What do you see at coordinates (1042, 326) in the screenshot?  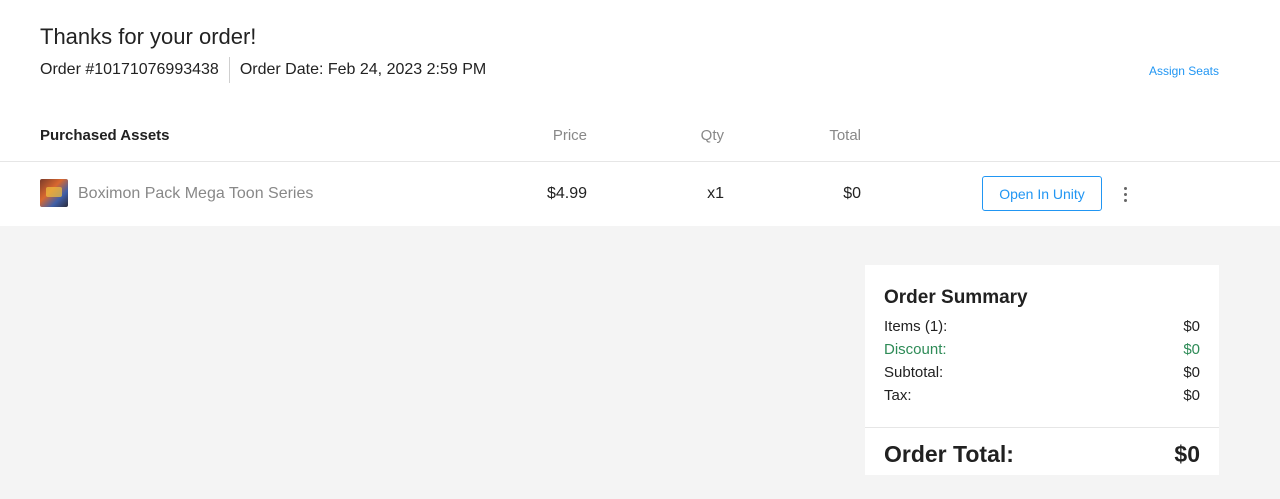 I see `summary-items-row: Items (1): $0` at bounding box center [1042, 326].